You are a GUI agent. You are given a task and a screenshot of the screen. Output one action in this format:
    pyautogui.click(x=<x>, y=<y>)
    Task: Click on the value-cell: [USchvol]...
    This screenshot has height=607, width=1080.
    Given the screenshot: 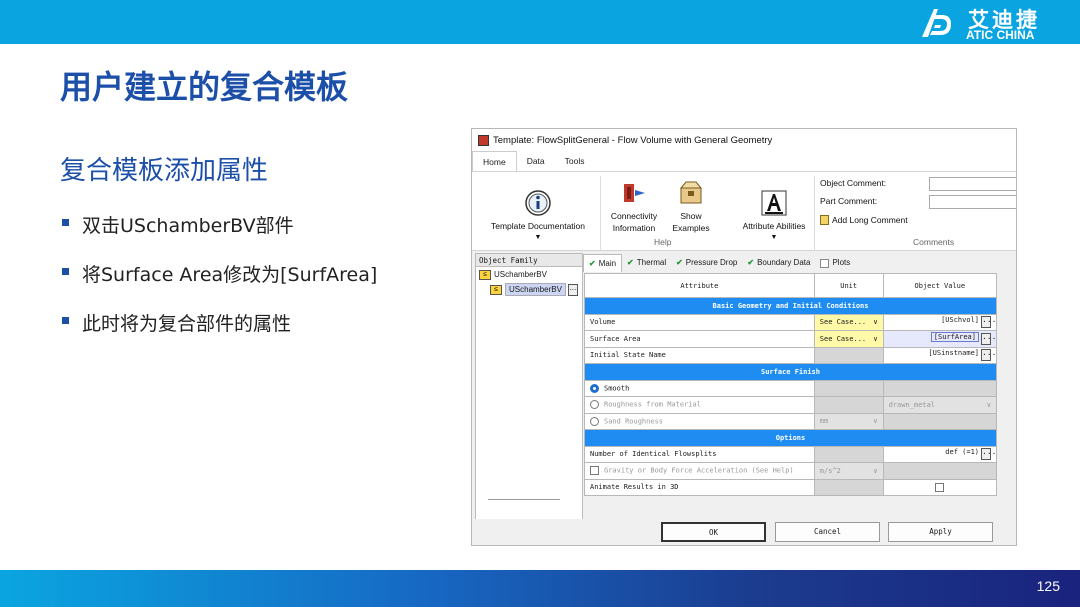 What is the action you would take?
    pyautogui.click(x=940, y=322)
    